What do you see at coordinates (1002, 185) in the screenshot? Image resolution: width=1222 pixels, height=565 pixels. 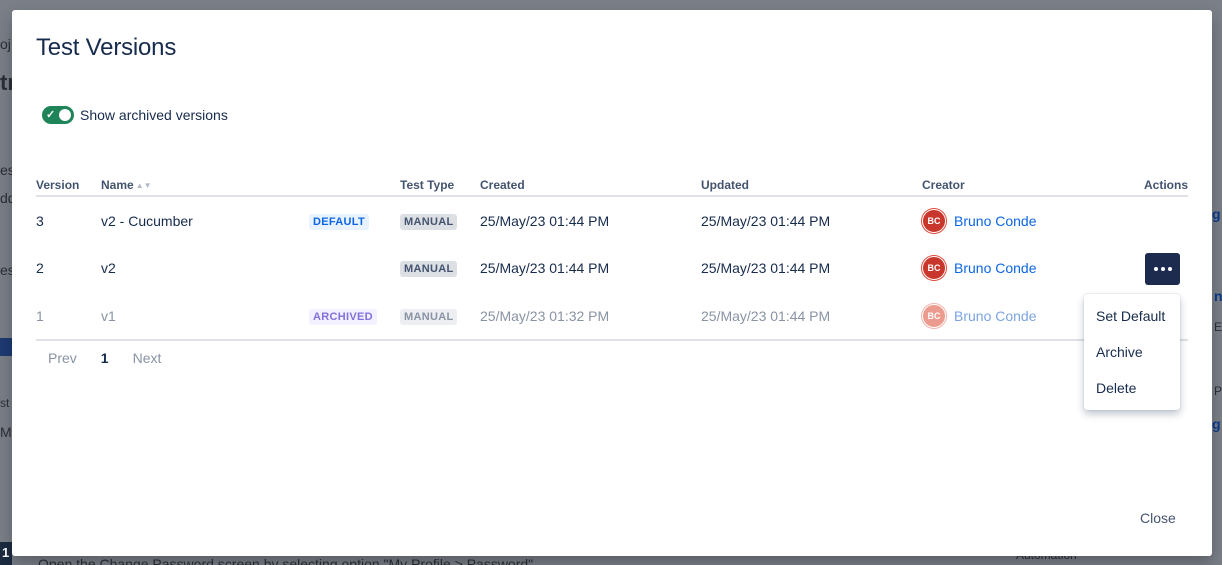 I see `header-creator: Creator` at bounding box center [1002, 185].